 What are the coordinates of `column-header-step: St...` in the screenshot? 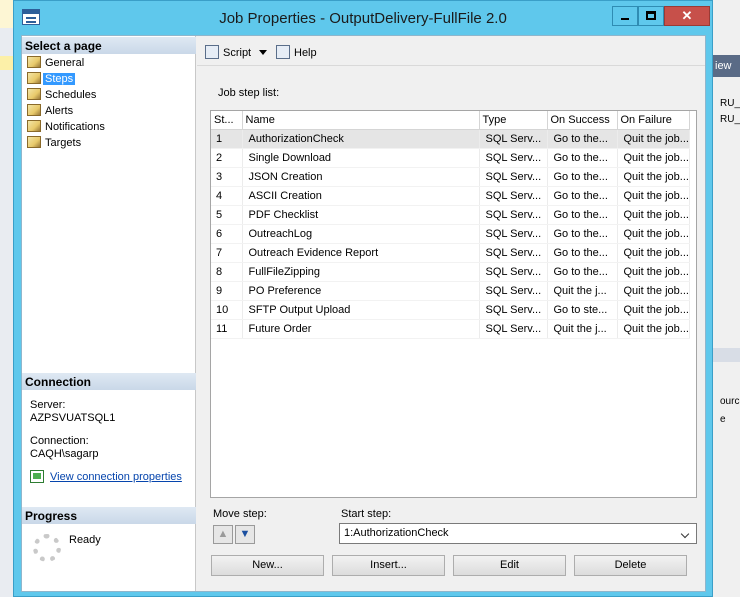 It's located at (227, 120).